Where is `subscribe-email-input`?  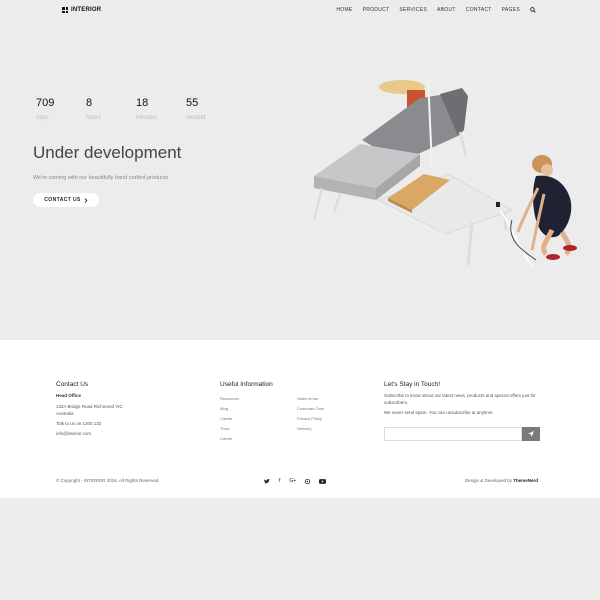
subscribe-email-input is located at coordinates (453, 434).